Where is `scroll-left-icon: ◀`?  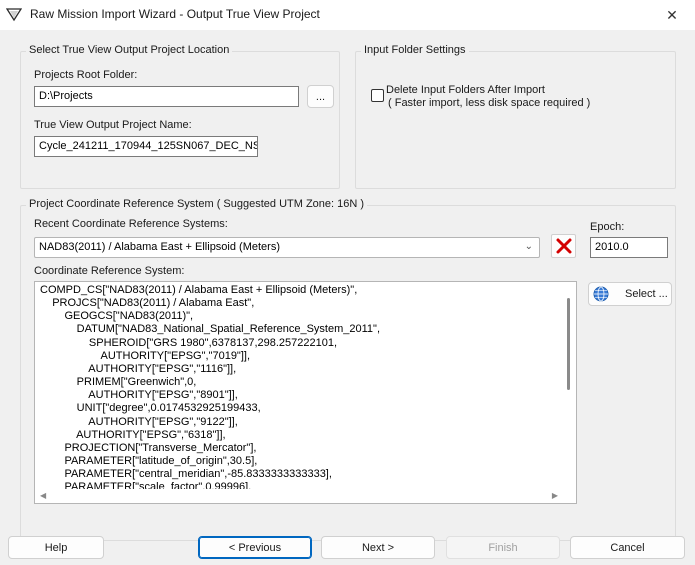
scroll-left-icon: ◀ is located at coordinates (43, 495).